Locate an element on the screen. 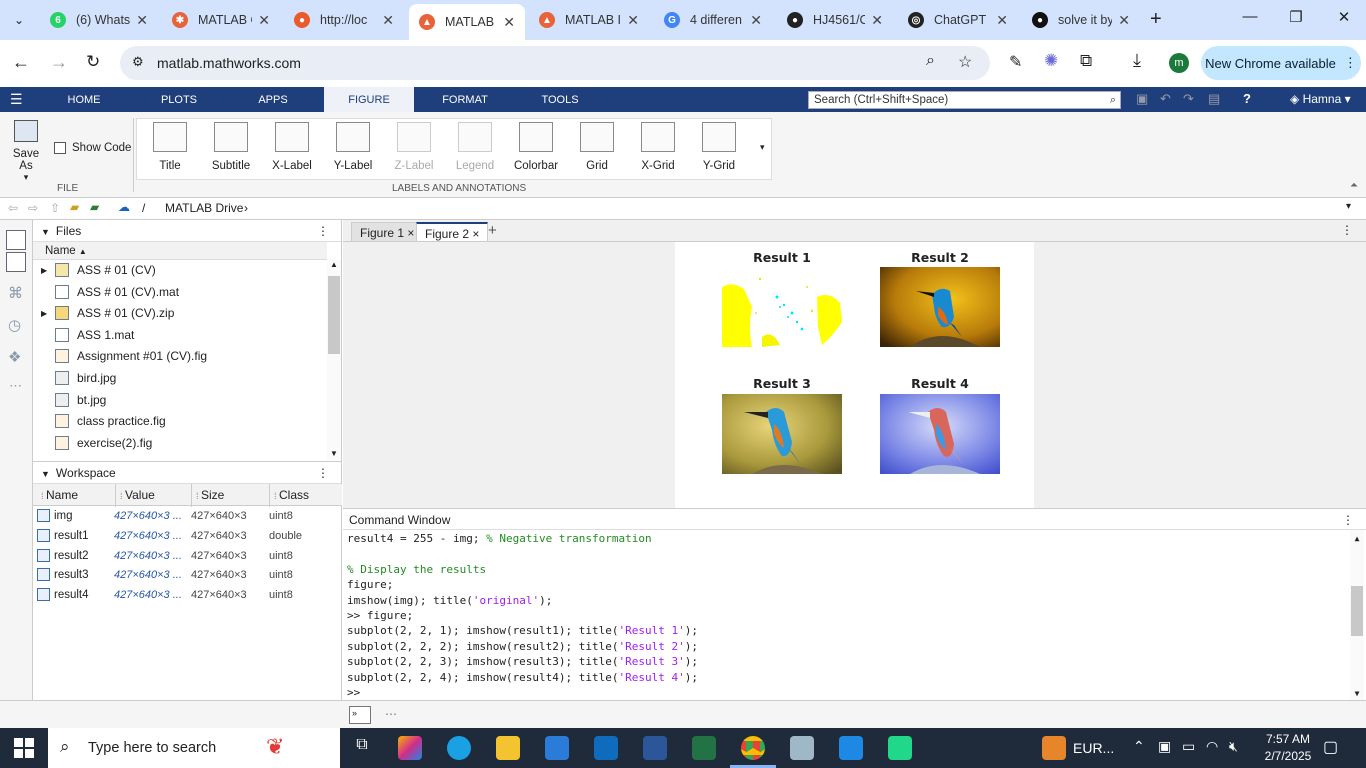 The width and height of the screenshot is (1366, 768). chrome-icon is located at coordinates (753, 748).